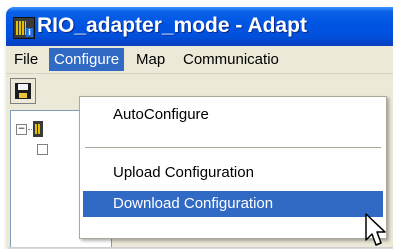 Image resolution: width=393 pixels, height=249 pixels. I want to click on menu-map: Map, so click(150, 59).